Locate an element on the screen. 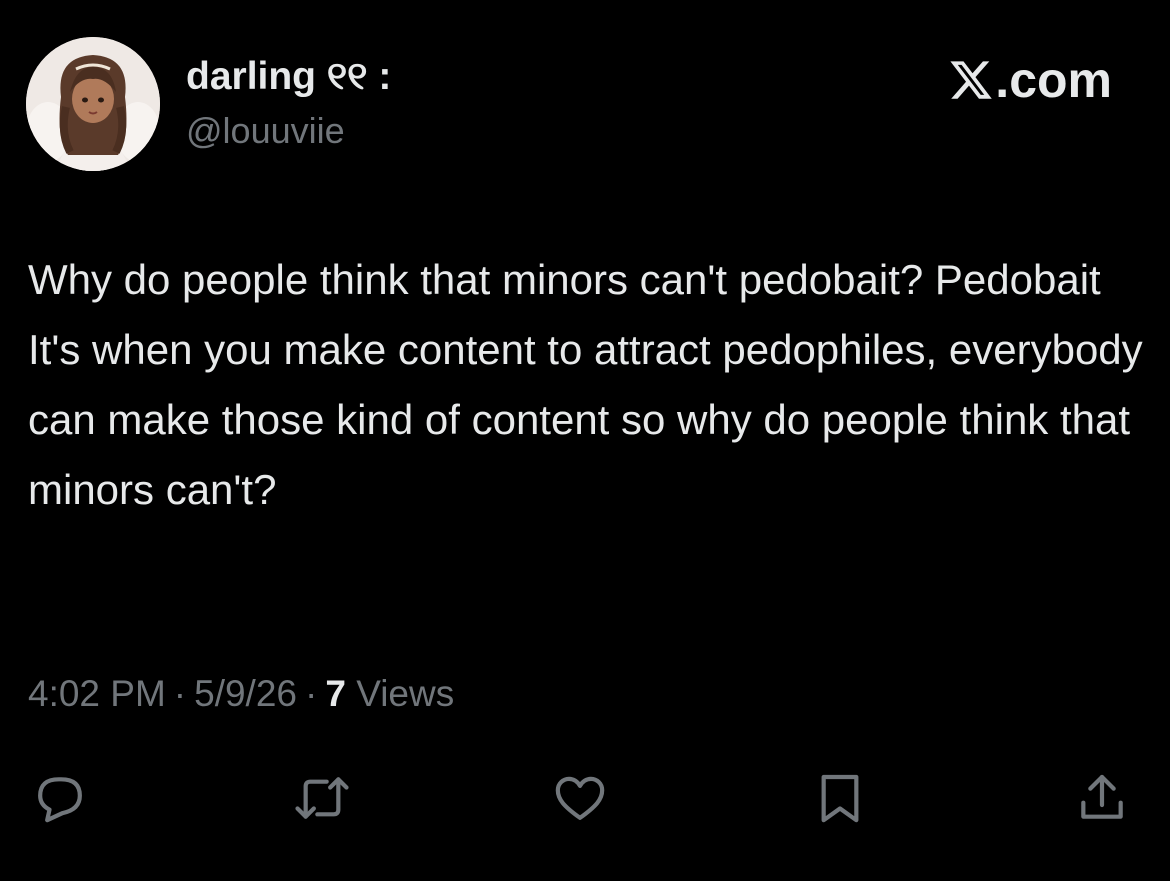  tweet-meta: 4:02 PM · 5/9/26 · 7 Views is located at coordinates (241, 694).